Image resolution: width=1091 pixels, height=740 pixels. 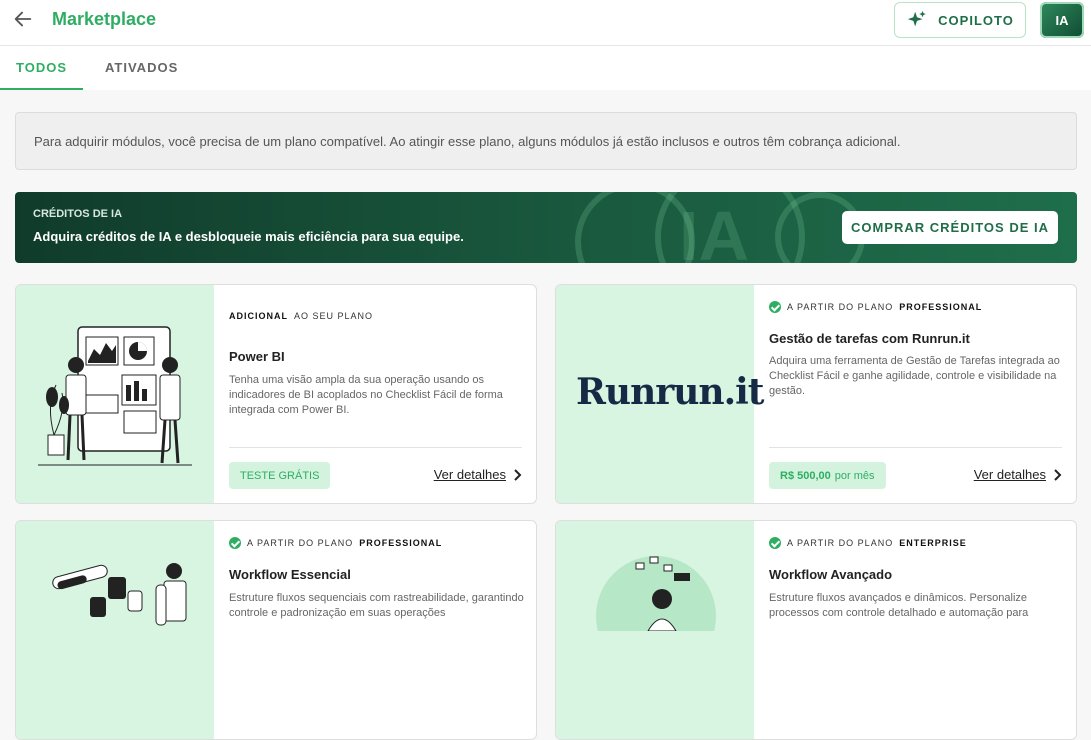 What do you see at coordinates (805, 475) in the screenshot?
I see `price-value: R$ 500,00` at bounding box center [805, 475].